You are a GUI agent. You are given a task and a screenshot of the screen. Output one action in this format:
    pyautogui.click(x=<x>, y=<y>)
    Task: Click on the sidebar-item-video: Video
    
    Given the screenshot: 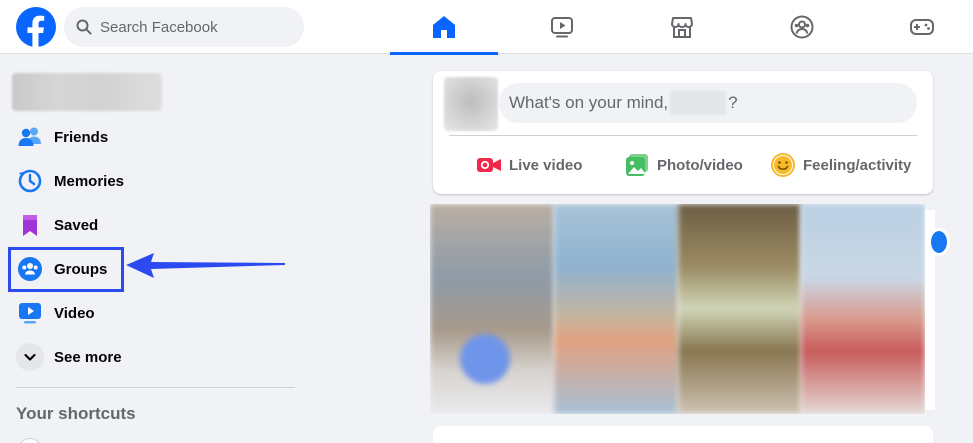 What is the action you would take?
    pyautogui.click(x=153, y=313)
    